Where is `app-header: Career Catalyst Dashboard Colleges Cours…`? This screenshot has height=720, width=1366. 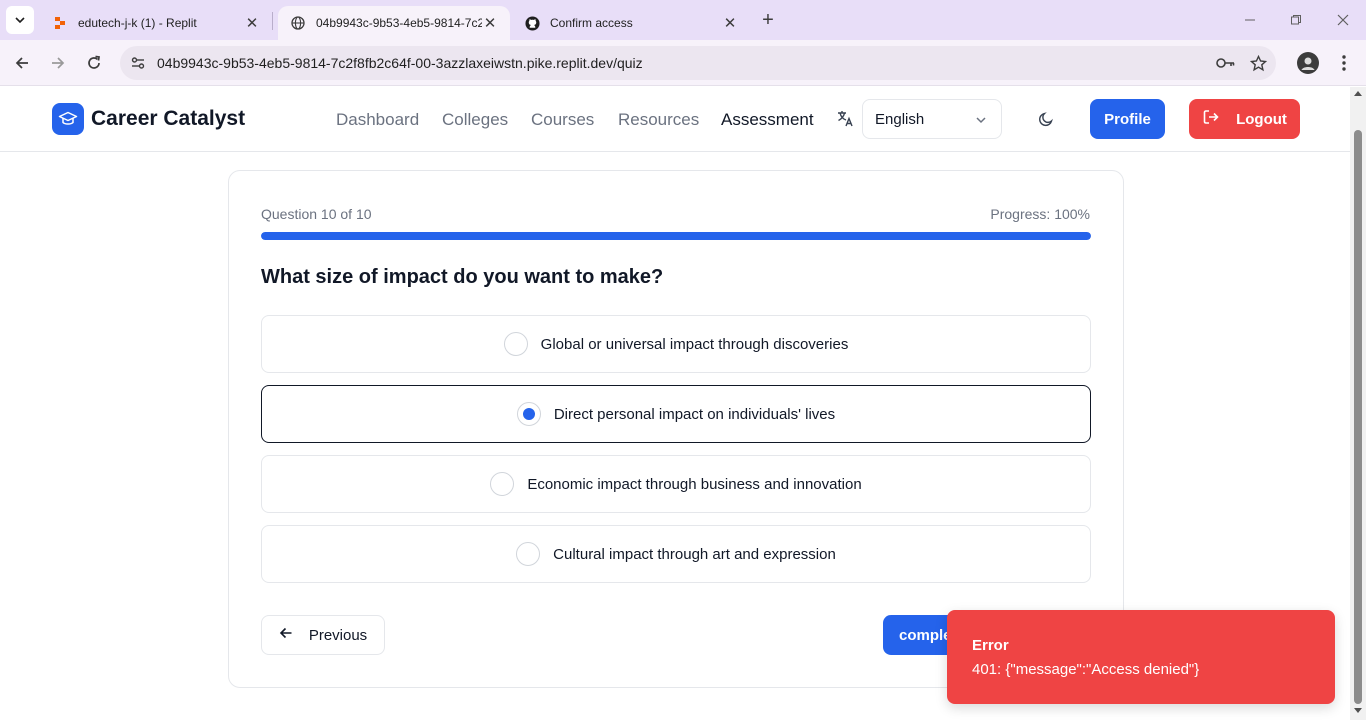 app-header: Career Catalyst Dashboard Colleges Cours… is located at coordinates (675, 119).